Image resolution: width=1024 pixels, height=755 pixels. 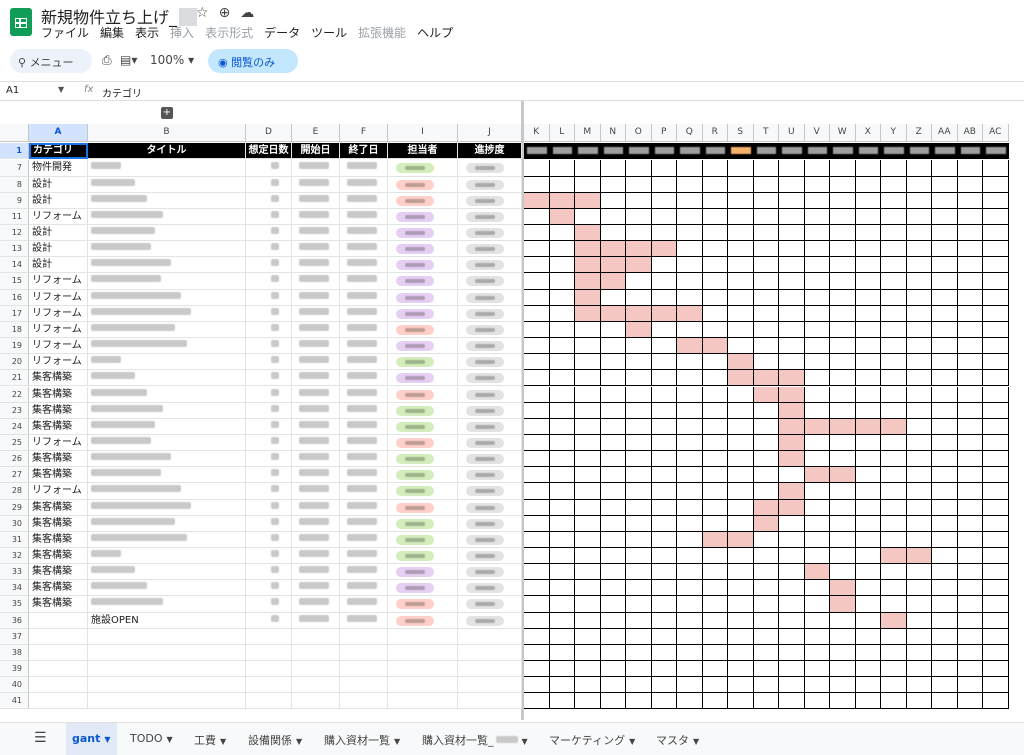 What do you see at coordinates (14, 491) in the screenshot?
I see `row-header: 28` at bounding box center [14, 491].